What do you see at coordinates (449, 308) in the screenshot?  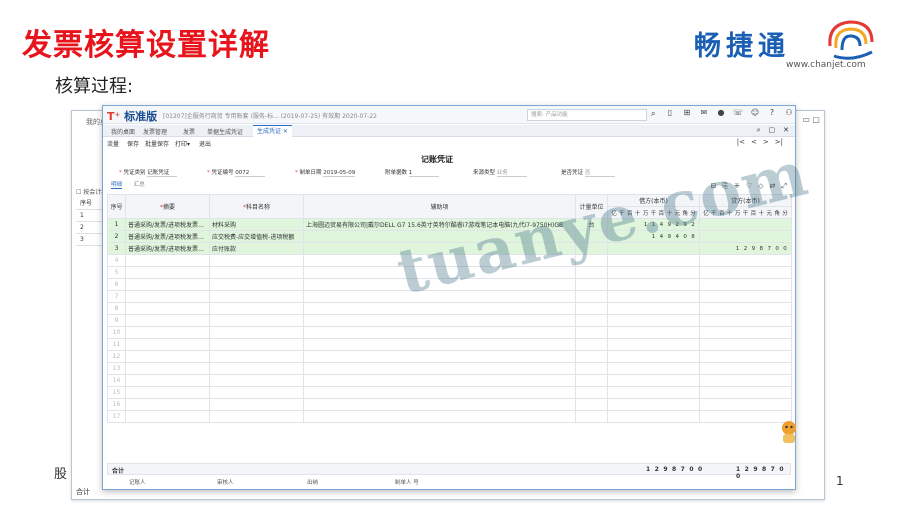 I see `table-row: 8` at bounding box center [449, 308].